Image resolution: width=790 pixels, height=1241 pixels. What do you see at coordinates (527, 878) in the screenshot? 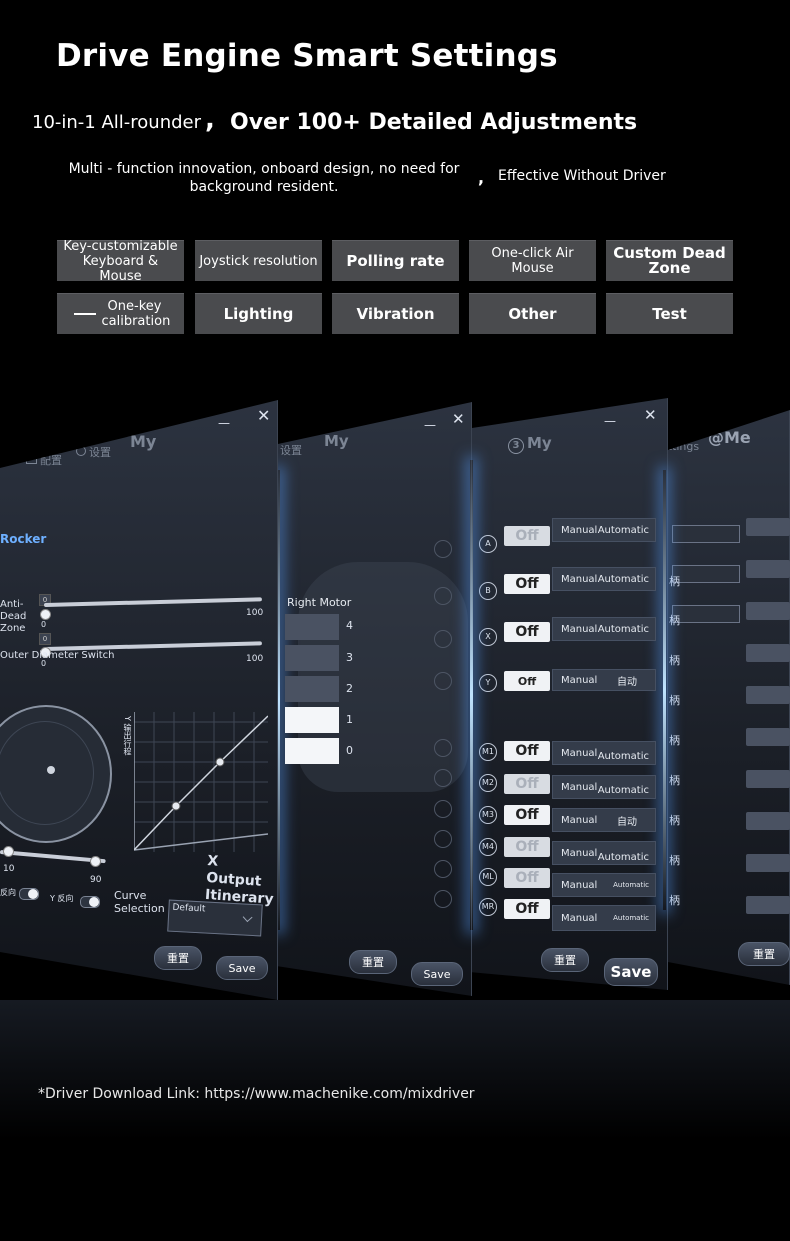
I see `off-button-ml: Off` at bounding box center [527, 878].